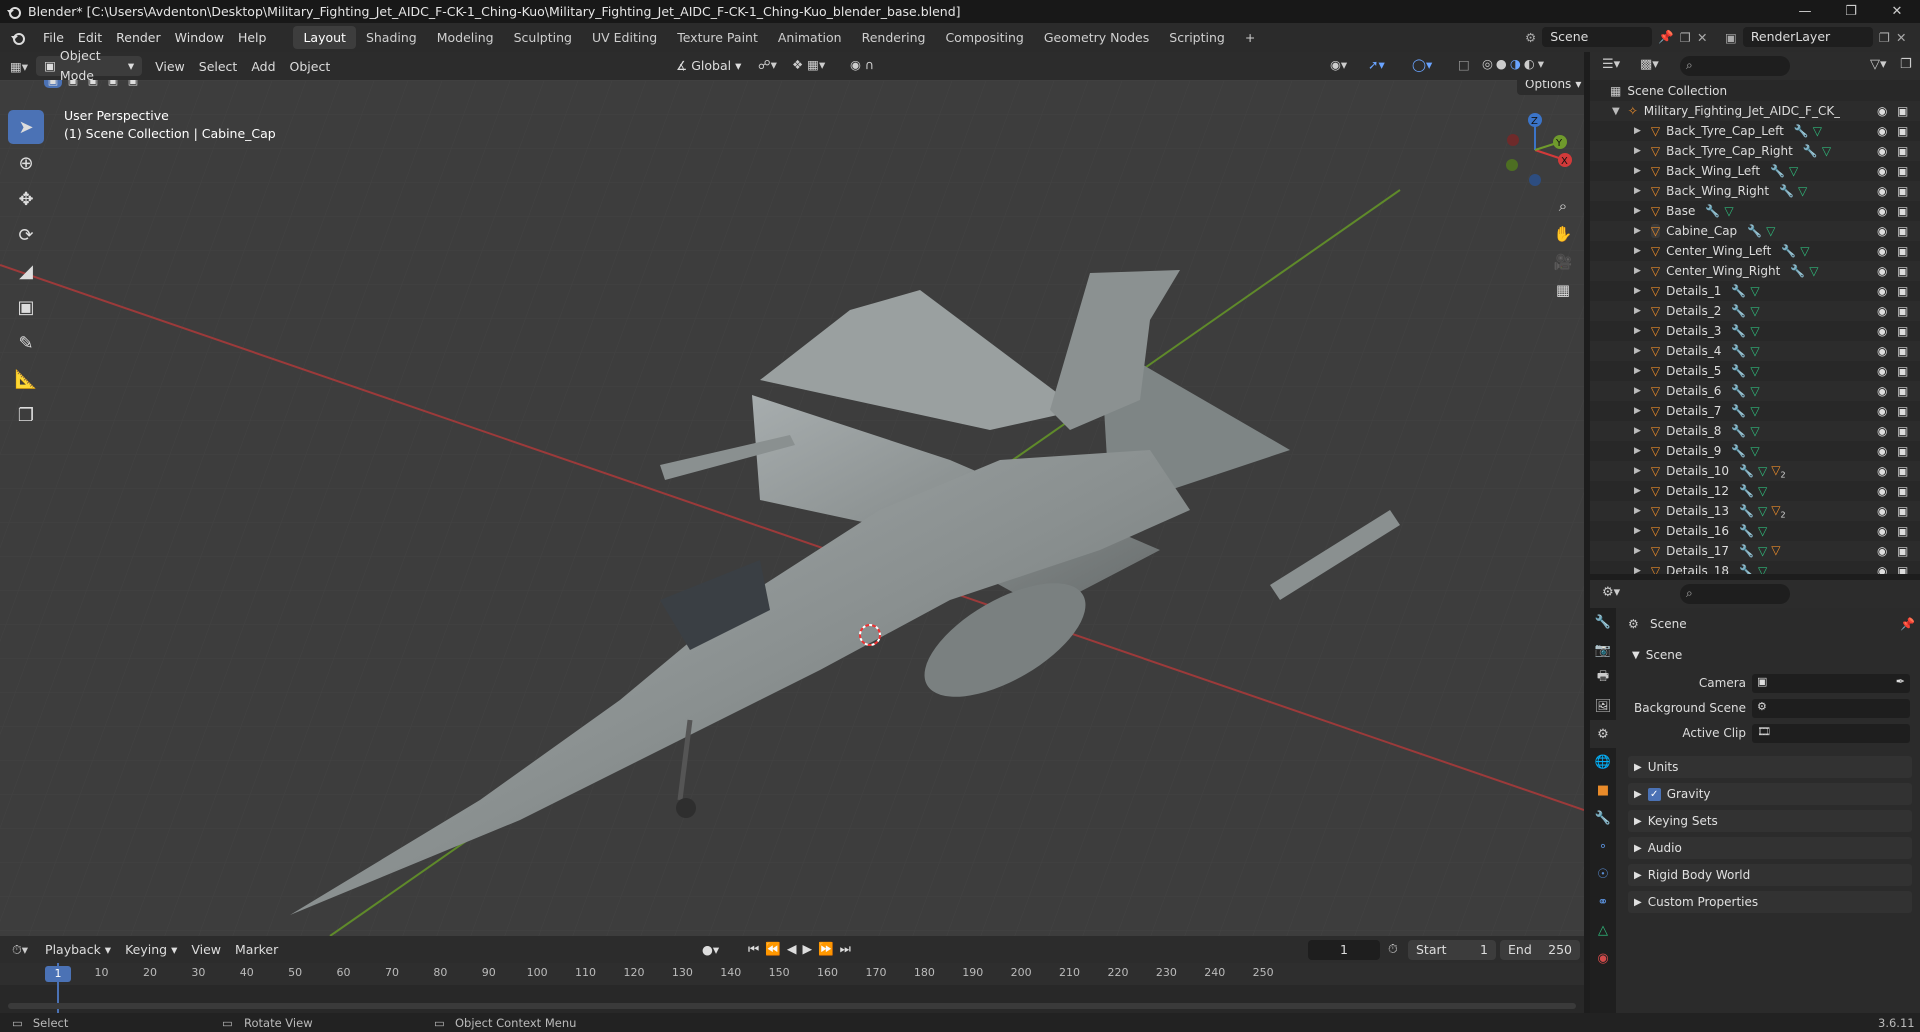 Image resolution: width=1920 pixels, height=1032 pixels. What do you see at coordinates (170, 66) in the screenshot?
I see `menu-view: View` at bounding box center [170, 66].